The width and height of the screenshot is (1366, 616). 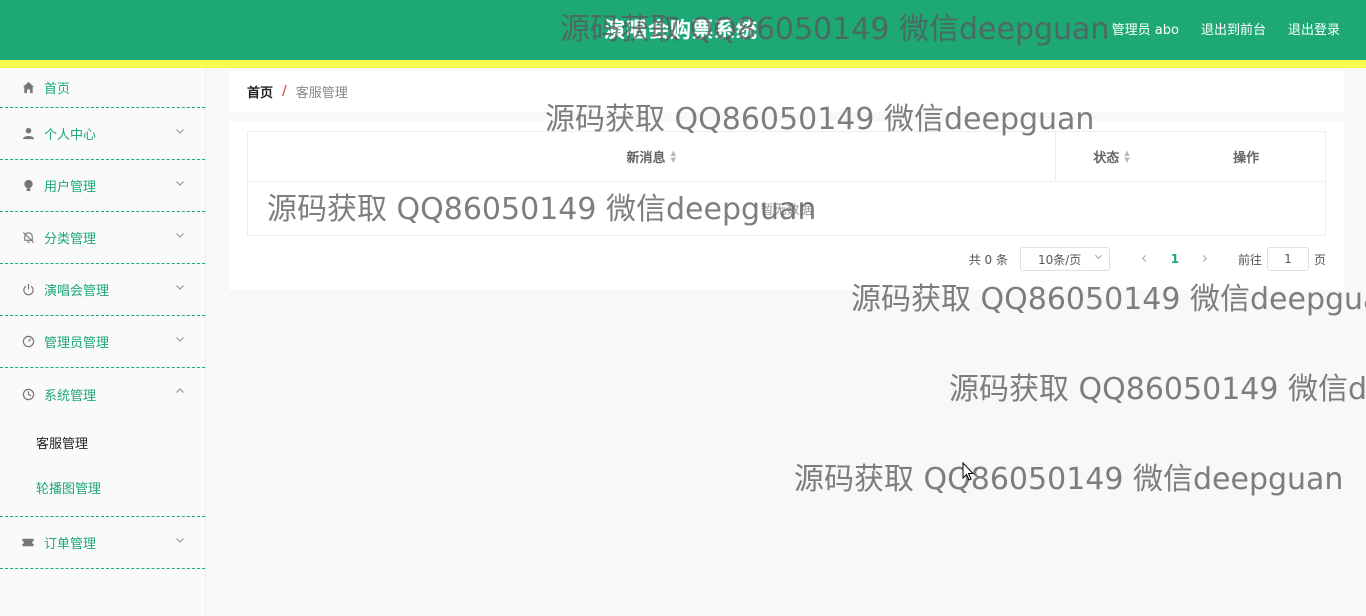 I want to click on sidebar-item-system-management: 系统管理, so click(x=102, y=394).